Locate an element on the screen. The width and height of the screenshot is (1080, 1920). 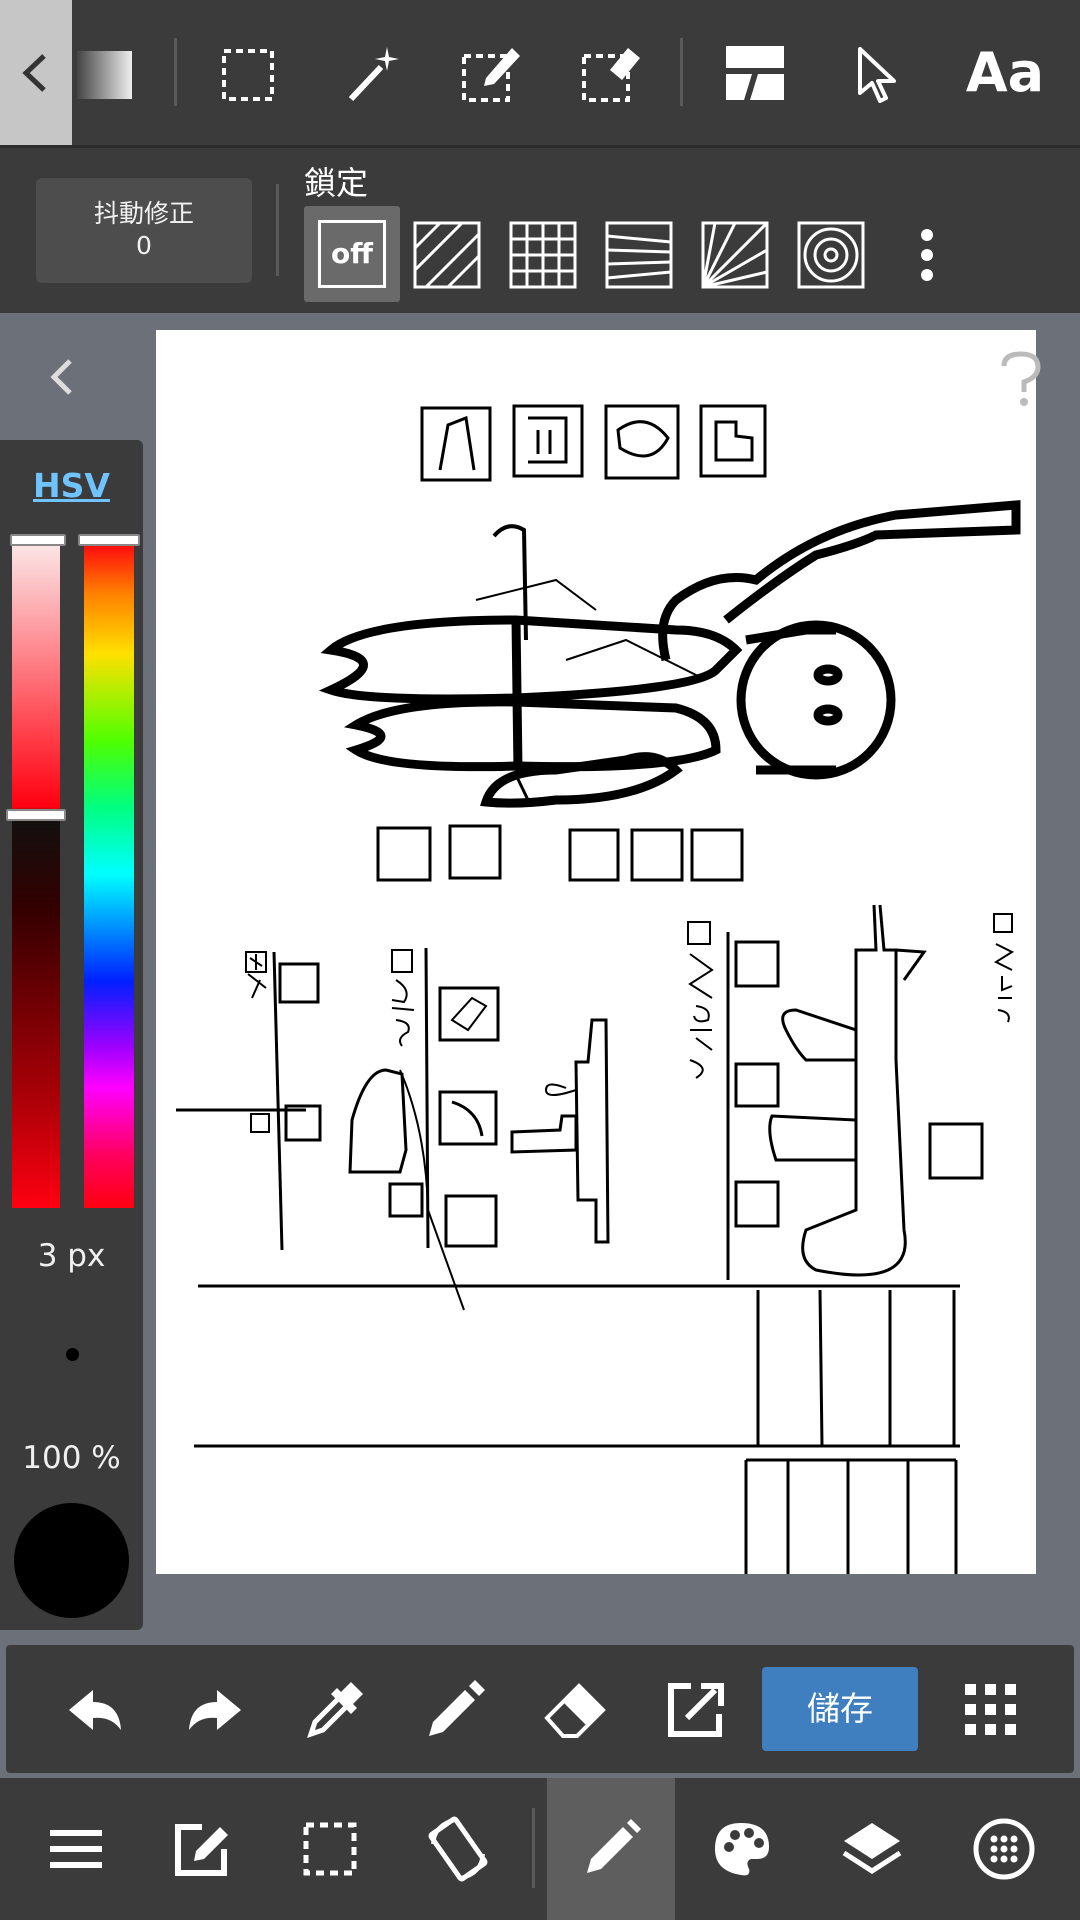
color-panel: HSV 3 px 100 % is located at coordinates (71, 1035).